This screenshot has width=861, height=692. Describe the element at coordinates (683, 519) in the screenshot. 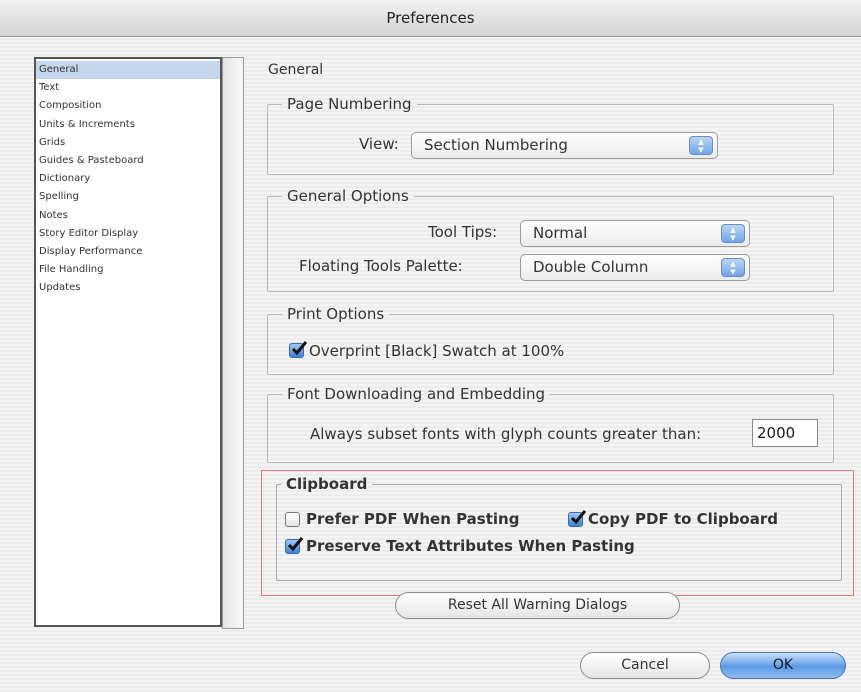

I see `copy-pdf-label: Copy PDF to Clipboard` at that location.